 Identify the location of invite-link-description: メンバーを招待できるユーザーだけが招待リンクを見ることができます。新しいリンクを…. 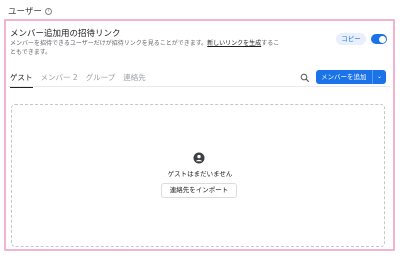
(145, 48).